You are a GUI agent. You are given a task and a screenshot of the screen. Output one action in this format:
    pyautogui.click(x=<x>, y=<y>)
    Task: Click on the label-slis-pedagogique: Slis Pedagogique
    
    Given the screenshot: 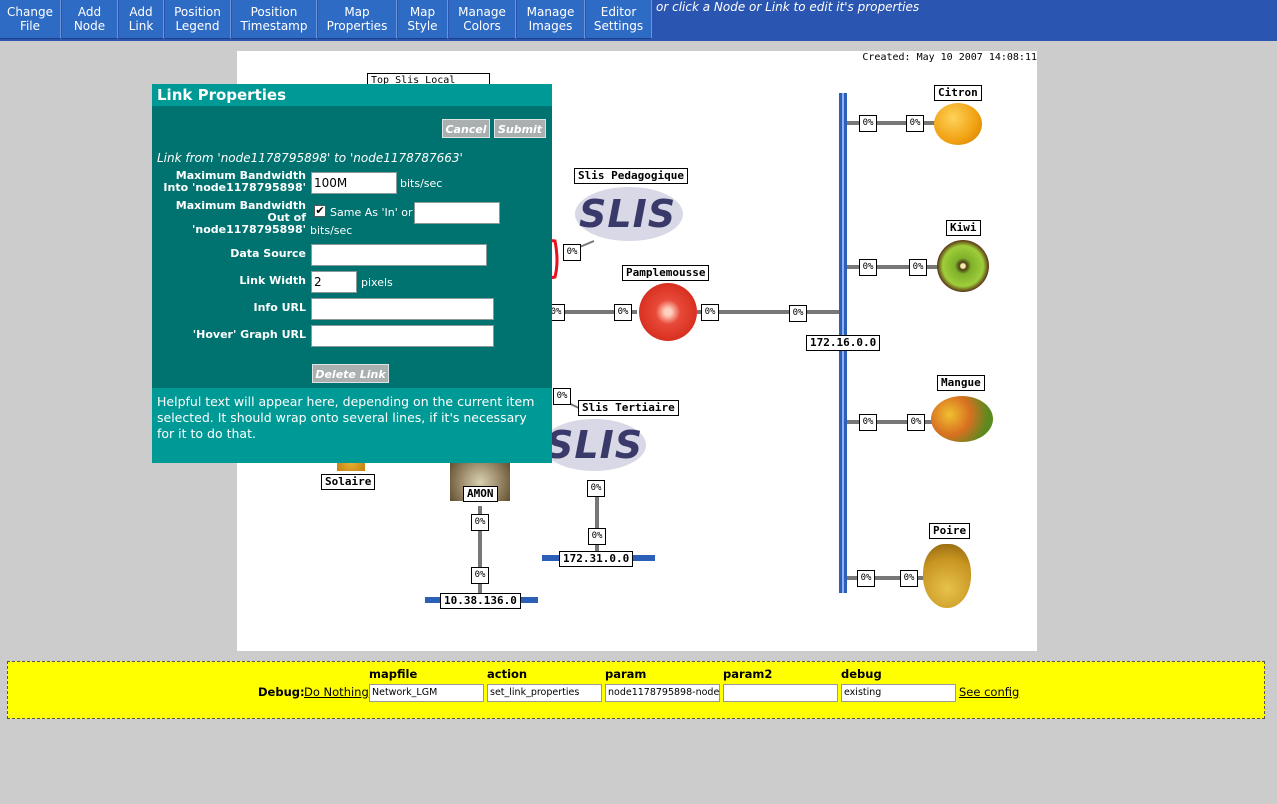 What is the action you would take?
    pyautogui.click(x=631, y=176)
    